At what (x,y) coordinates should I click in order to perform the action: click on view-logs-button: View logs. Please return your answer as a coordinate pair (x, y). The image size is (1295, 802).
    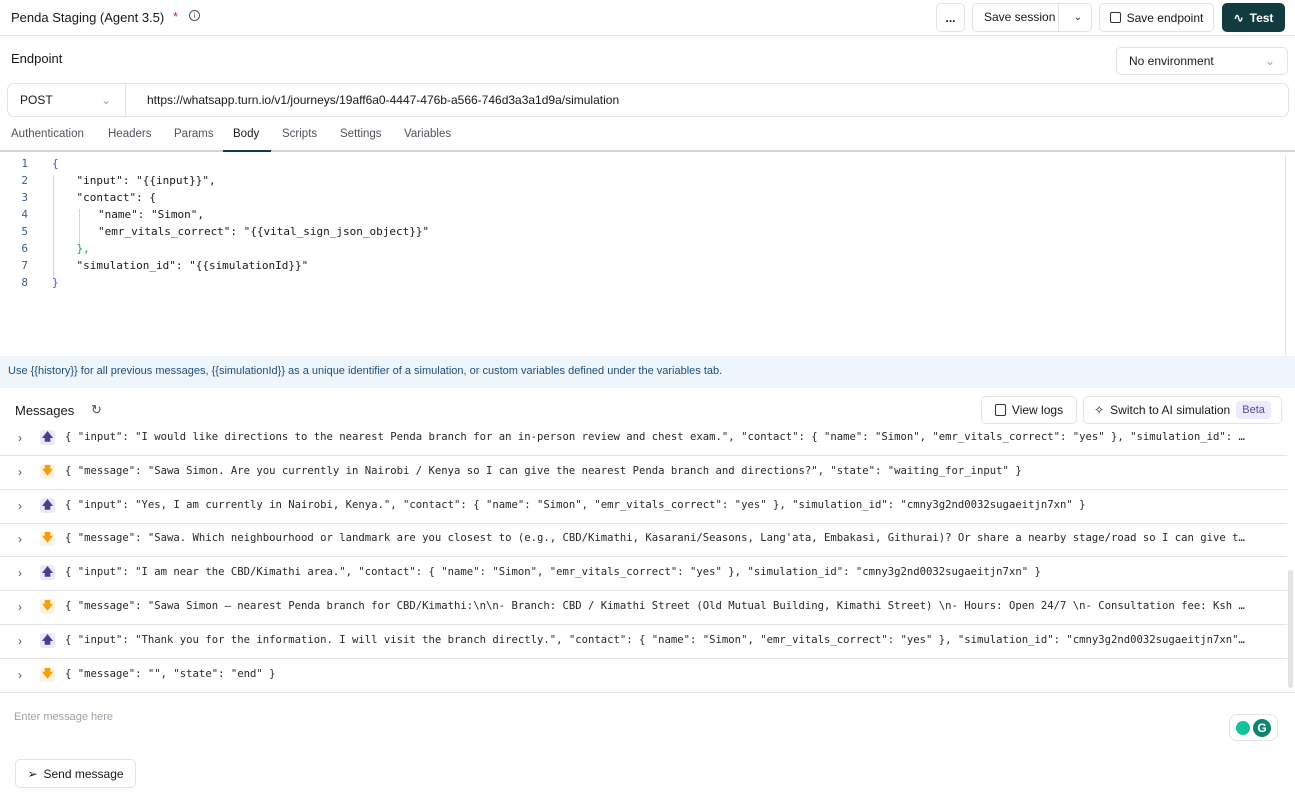
    Looking at the image, I should click on (1029, 410).